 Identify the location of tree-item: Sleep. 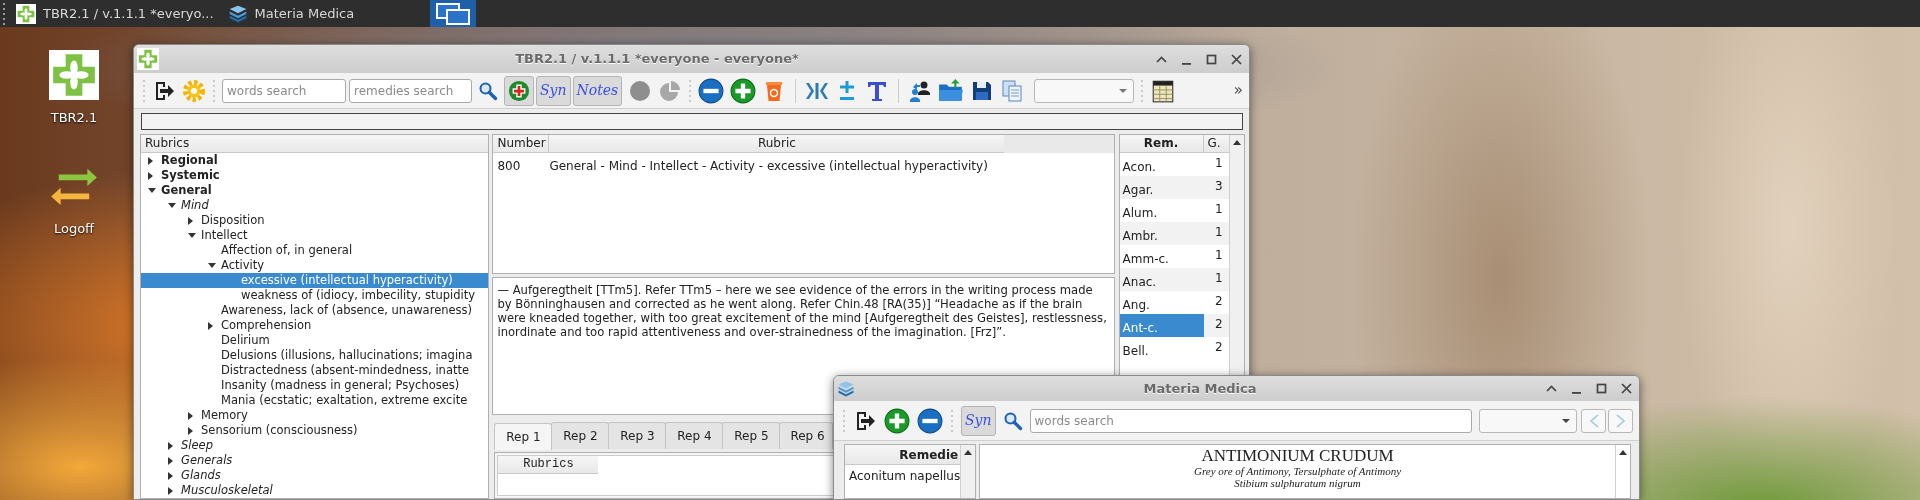
(315, 445).